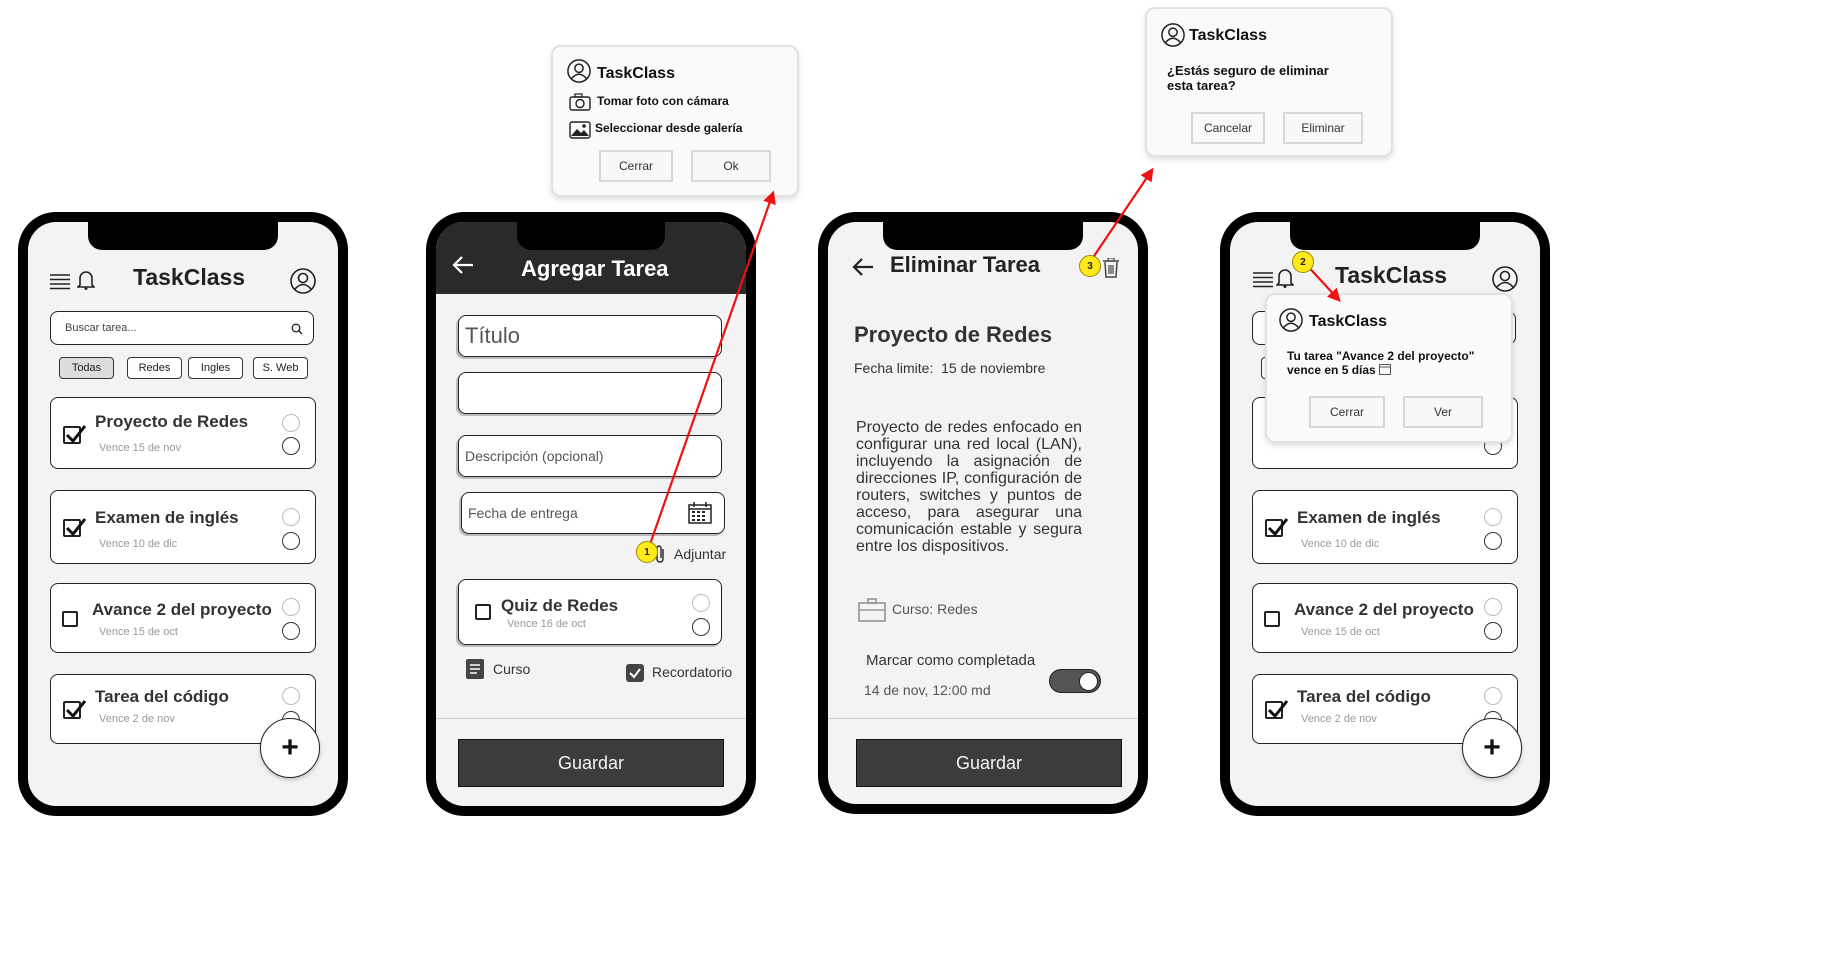 The height and width of the screenshot is (973, 1842). What do you see at coordinates (1303, 262) in the screenshot?
I see `marker-2: 2` at bounding box center [1303, 262].